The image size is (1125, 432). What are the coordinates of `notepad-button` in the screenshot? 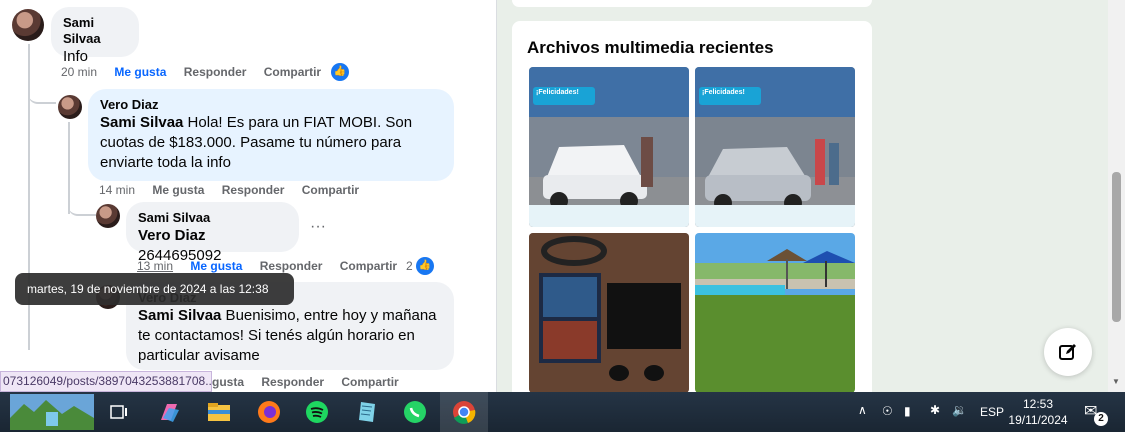 It's located at (367, 412).